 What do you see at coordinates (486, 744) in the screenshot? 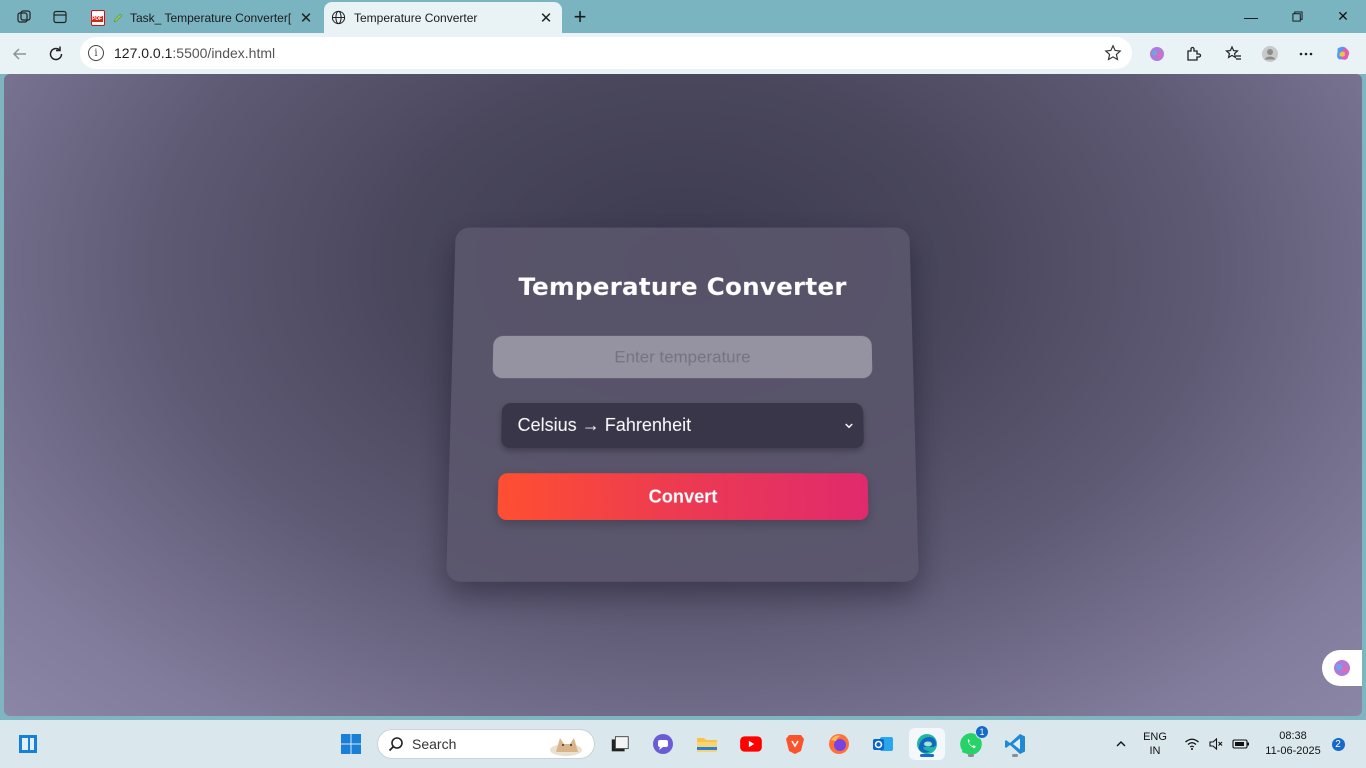
I see `taskbar-search: Search` at bounding box center [486, 744].